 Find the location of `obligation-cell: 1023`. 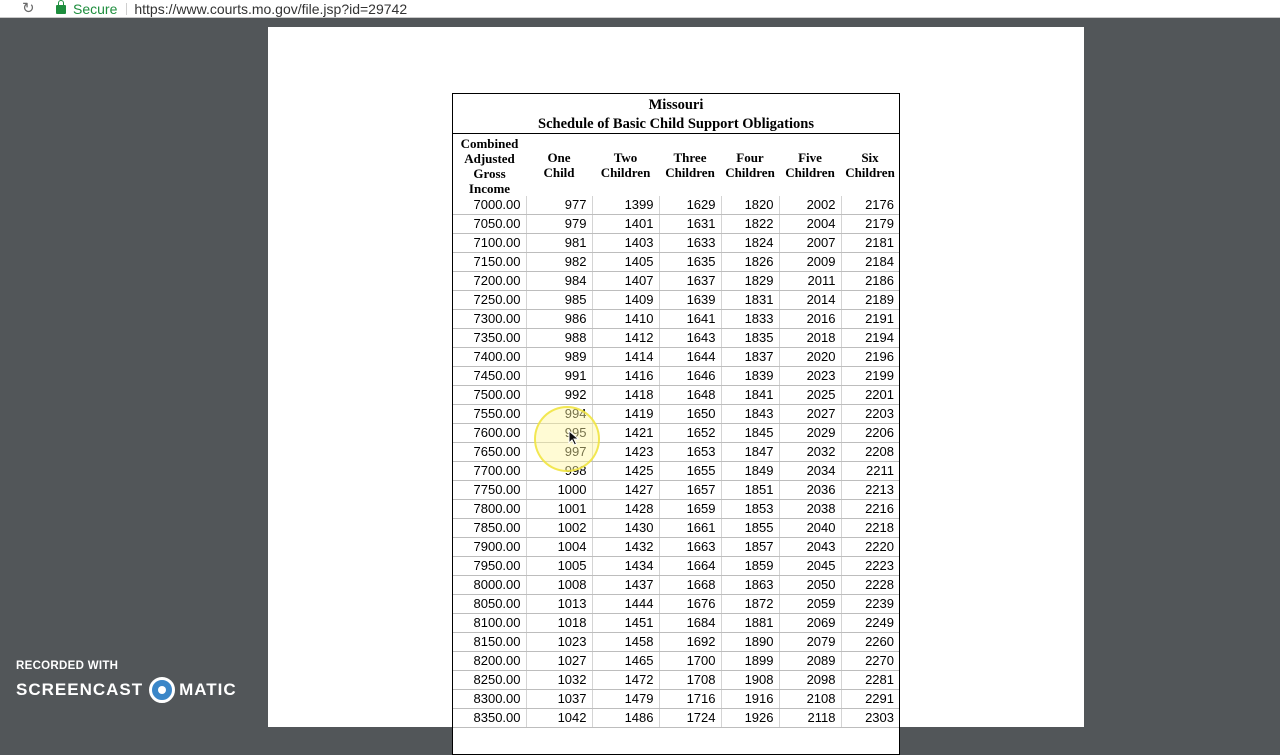

obligation-cell: 1023 is located at coordinates (559, 642).